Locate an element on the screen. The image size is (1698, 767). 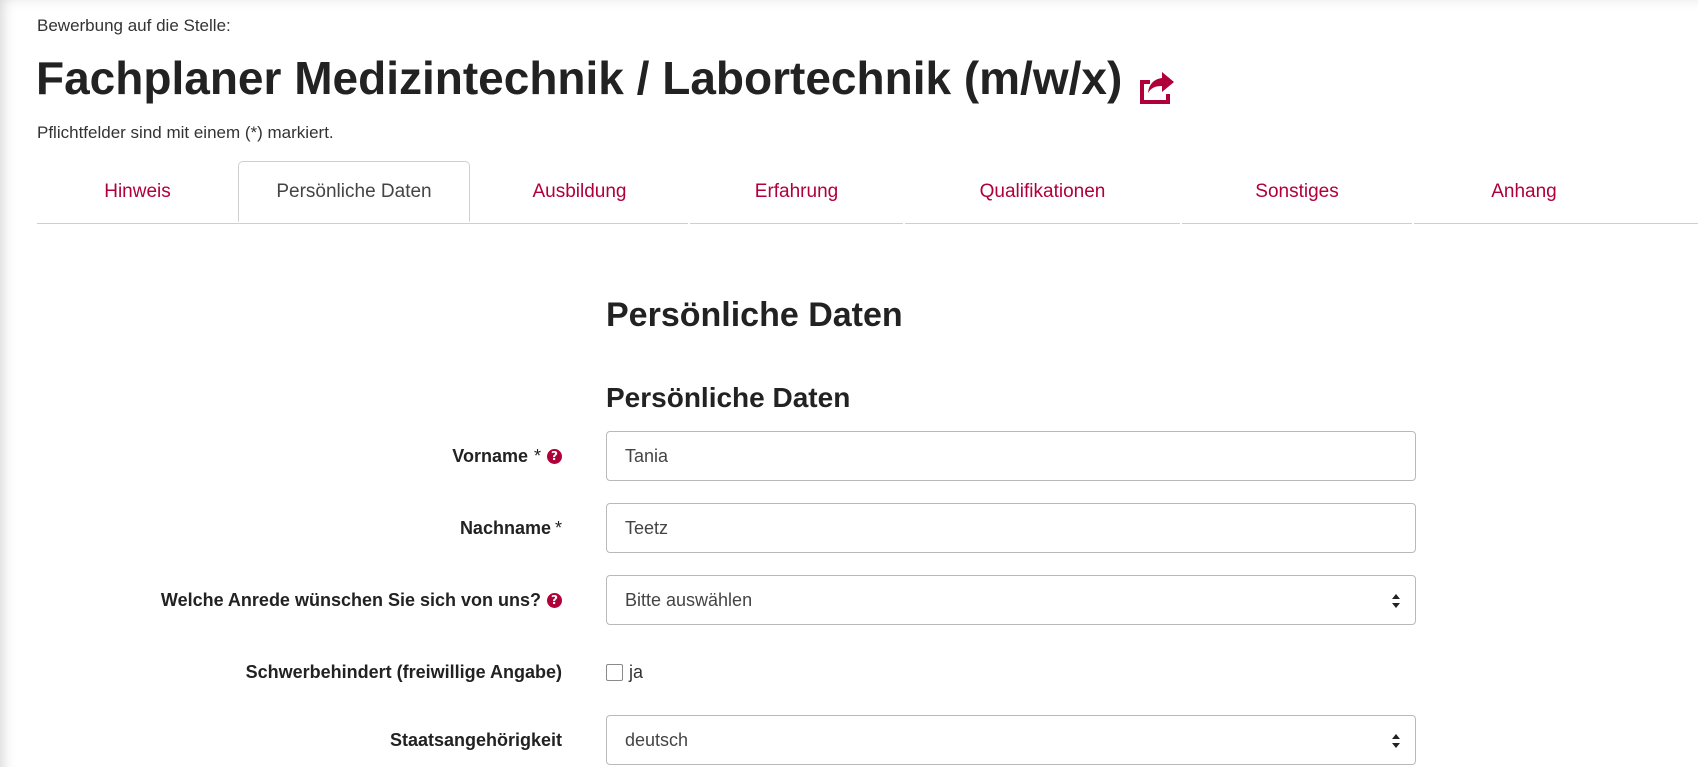
subsection-title: Persönliche Daten is located at coordinates (728, 397).